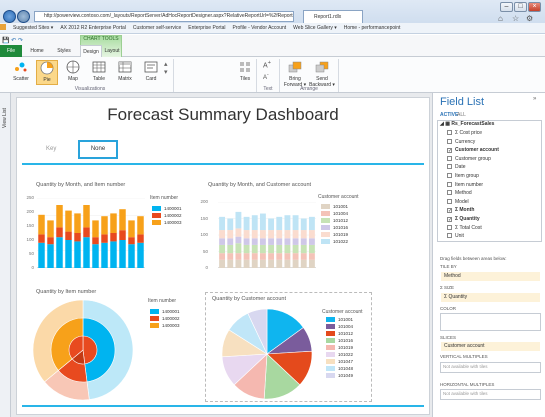 This screenshot has height=417, width=545. I want to click on vertical-multiples-drop-area: Not available with tiles, so click(490, 367).